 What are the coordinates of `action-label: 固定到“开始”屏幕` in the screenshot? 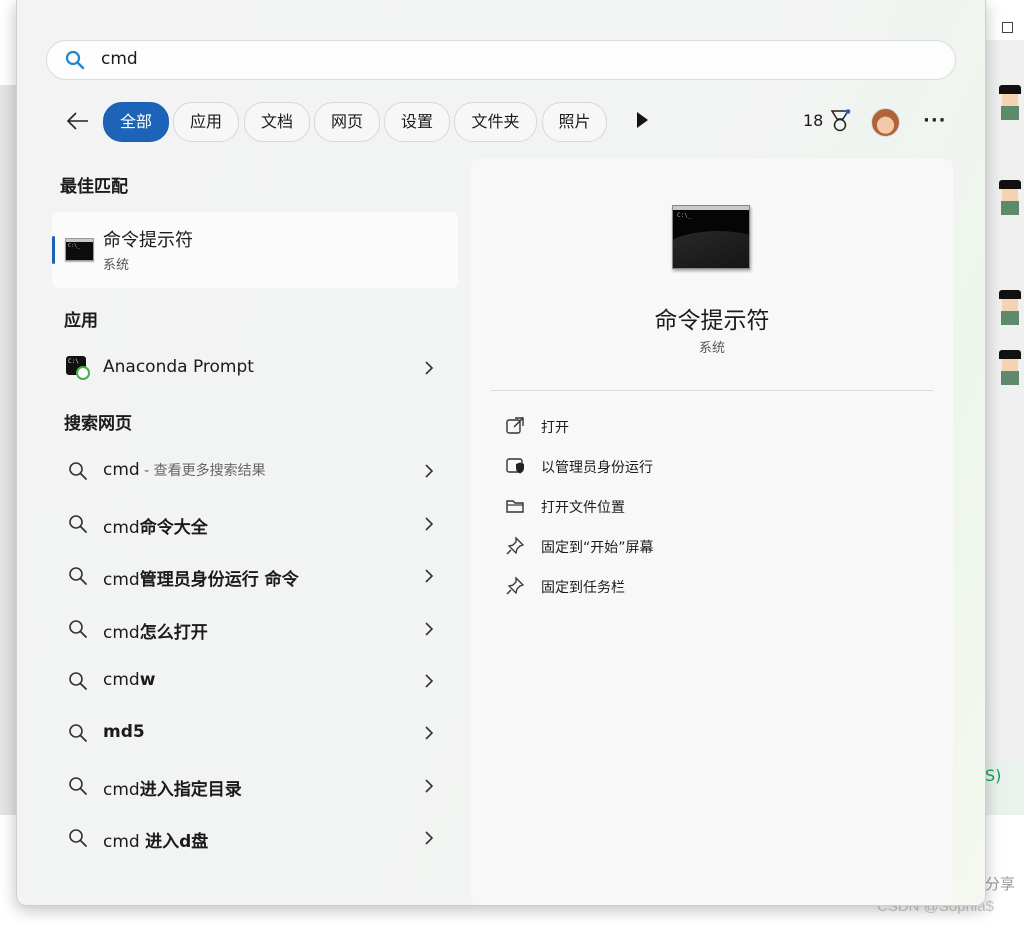 It's located at (597, 548).